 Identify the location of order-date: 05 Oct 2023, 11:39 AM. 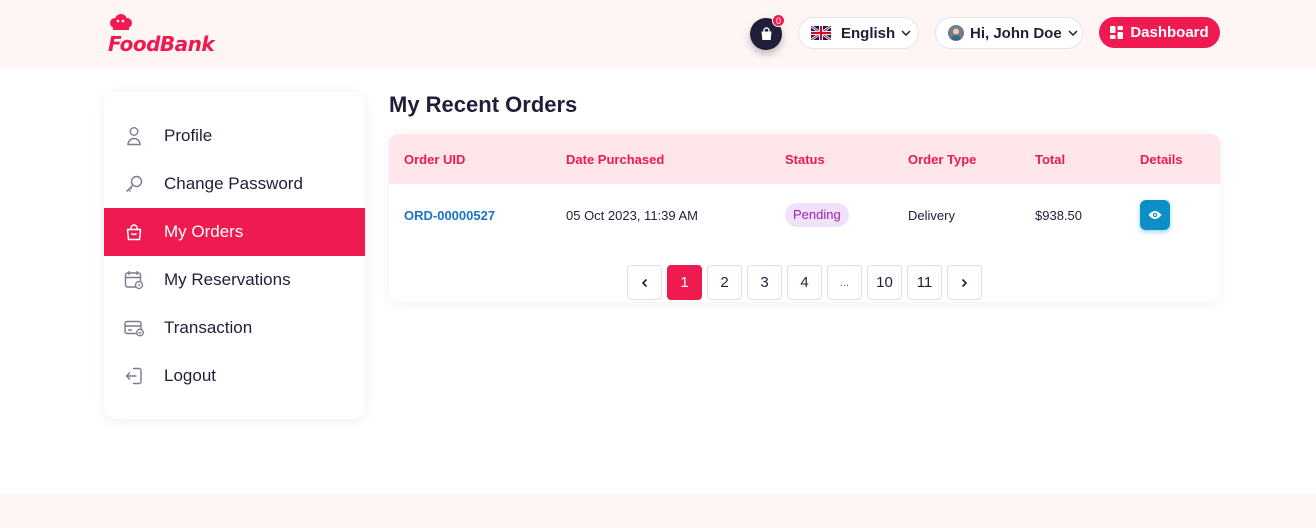
(632, 215).